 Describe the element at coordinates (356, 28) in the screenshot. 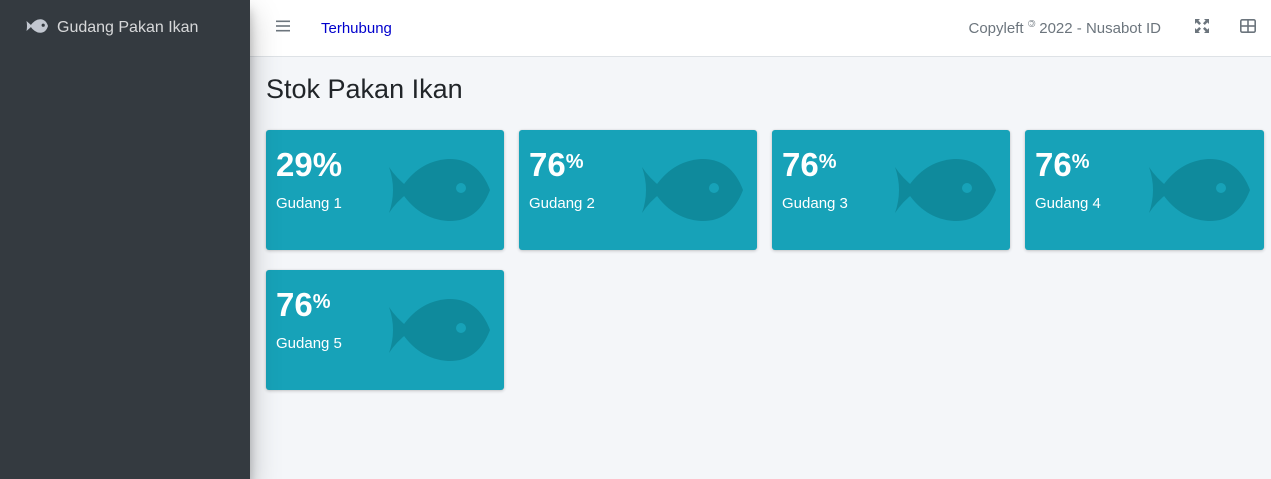

I see `connection-status: Terhubung` at that location.